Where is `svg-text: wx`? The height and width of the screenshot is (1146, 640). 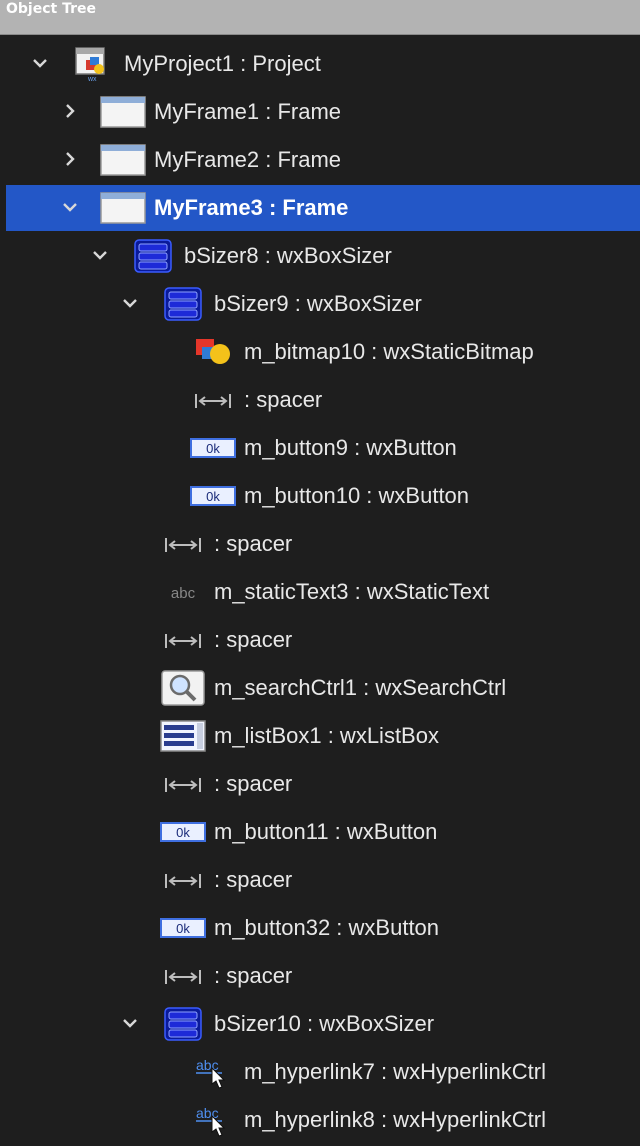 svg-text: wx is located at coordinates (92, 79).